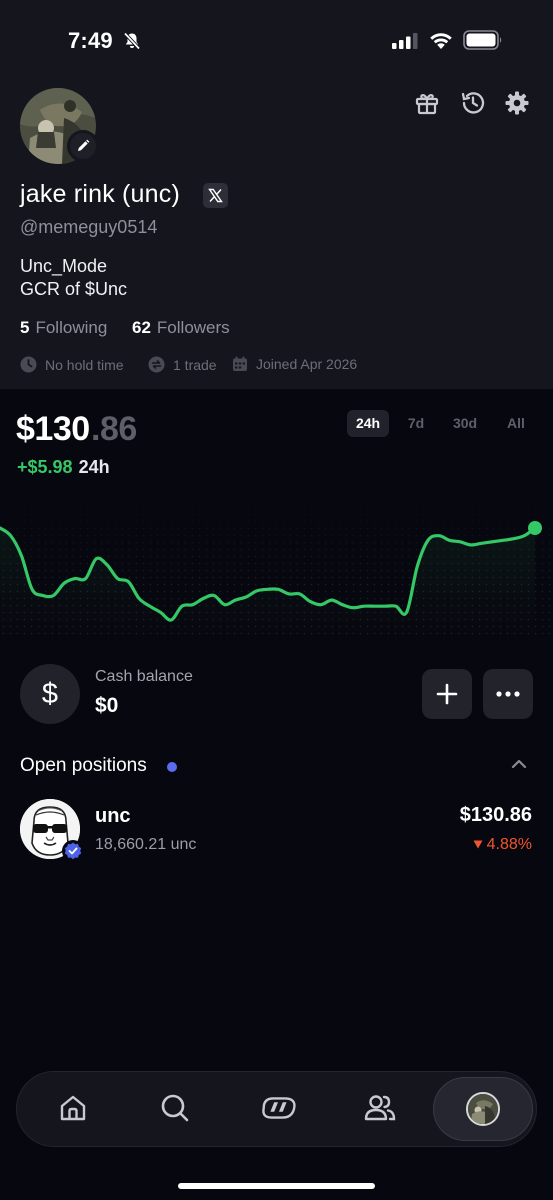  I want to click on positions-indicator-dot, so click(172, 767).